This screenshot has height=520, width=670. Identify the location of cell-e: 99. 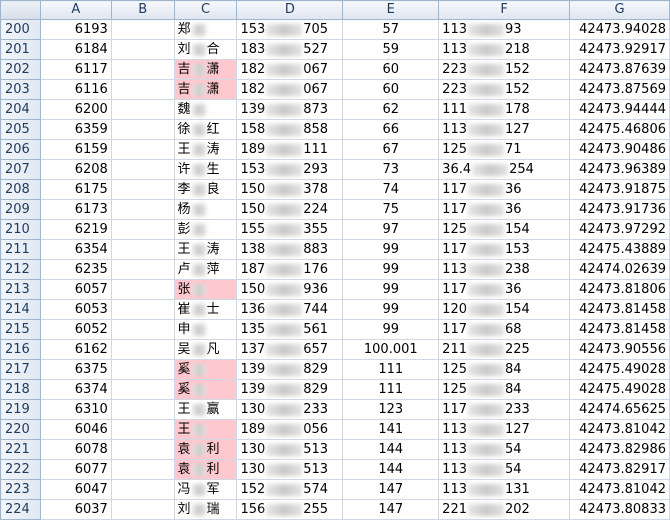
(391, 329).